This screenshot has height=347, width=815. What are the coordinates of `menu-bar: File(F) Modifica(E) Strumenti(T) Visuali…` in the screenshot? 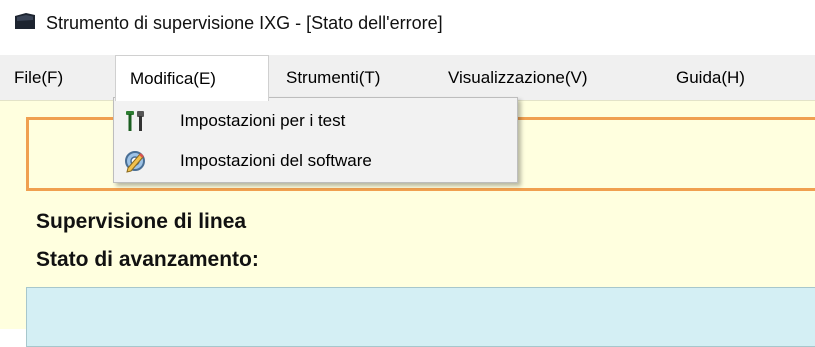 It's located at (407, 78).